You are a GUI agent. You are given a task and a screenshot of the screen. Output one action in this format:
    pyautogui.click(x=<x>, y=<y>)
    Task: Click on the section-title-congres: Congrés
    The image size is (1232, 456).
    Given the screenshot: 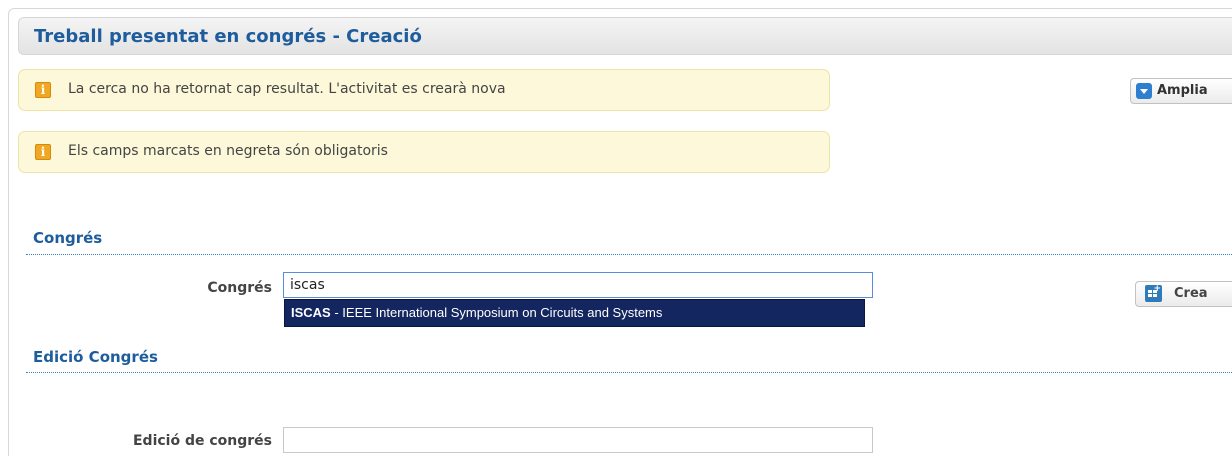 What is the action you would take?
    pyautogui.click(x=68, y=238)
    